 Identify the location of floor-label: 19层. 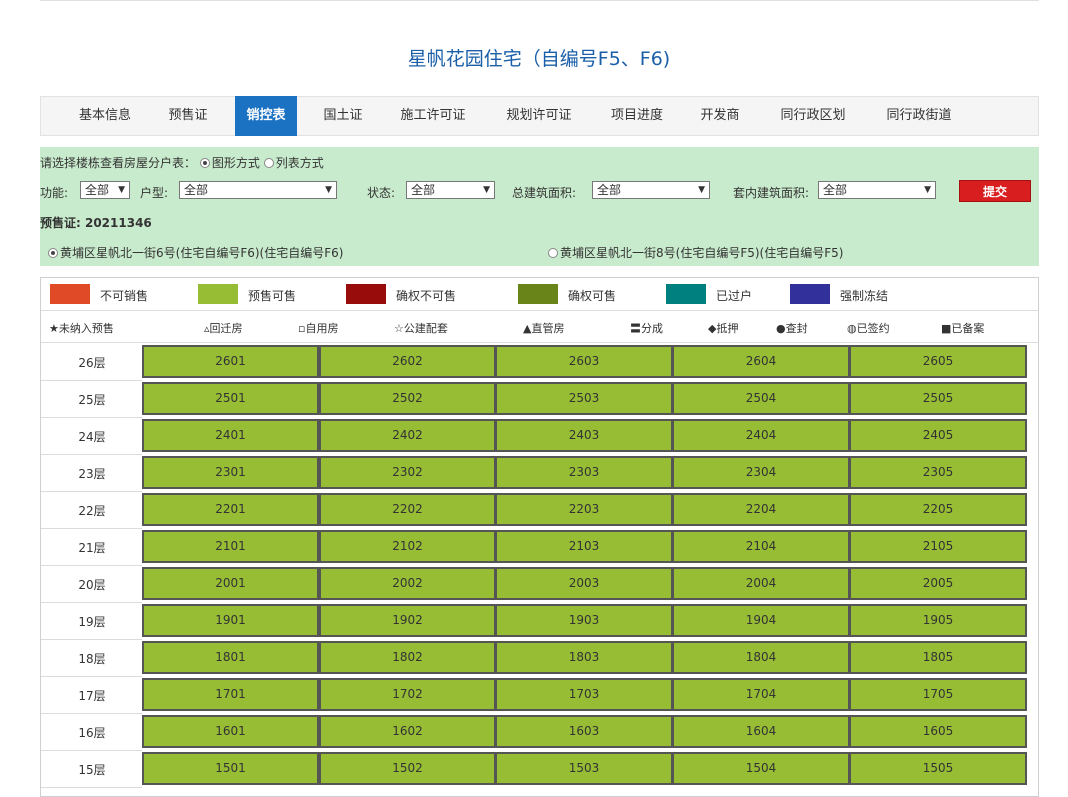
(92, 622).